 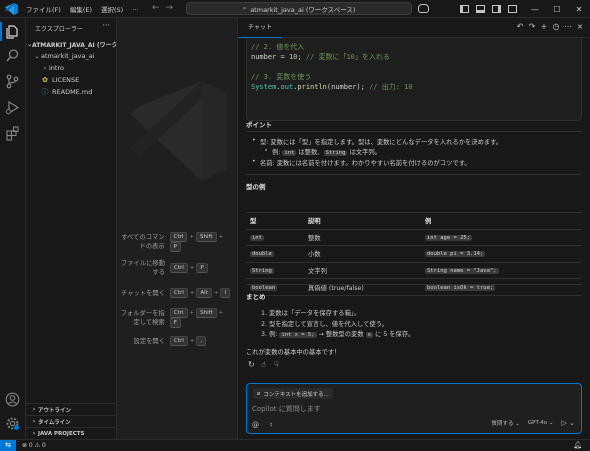 I want to click on thumbs-up-icon: ☝, so click(x=267, y=364).